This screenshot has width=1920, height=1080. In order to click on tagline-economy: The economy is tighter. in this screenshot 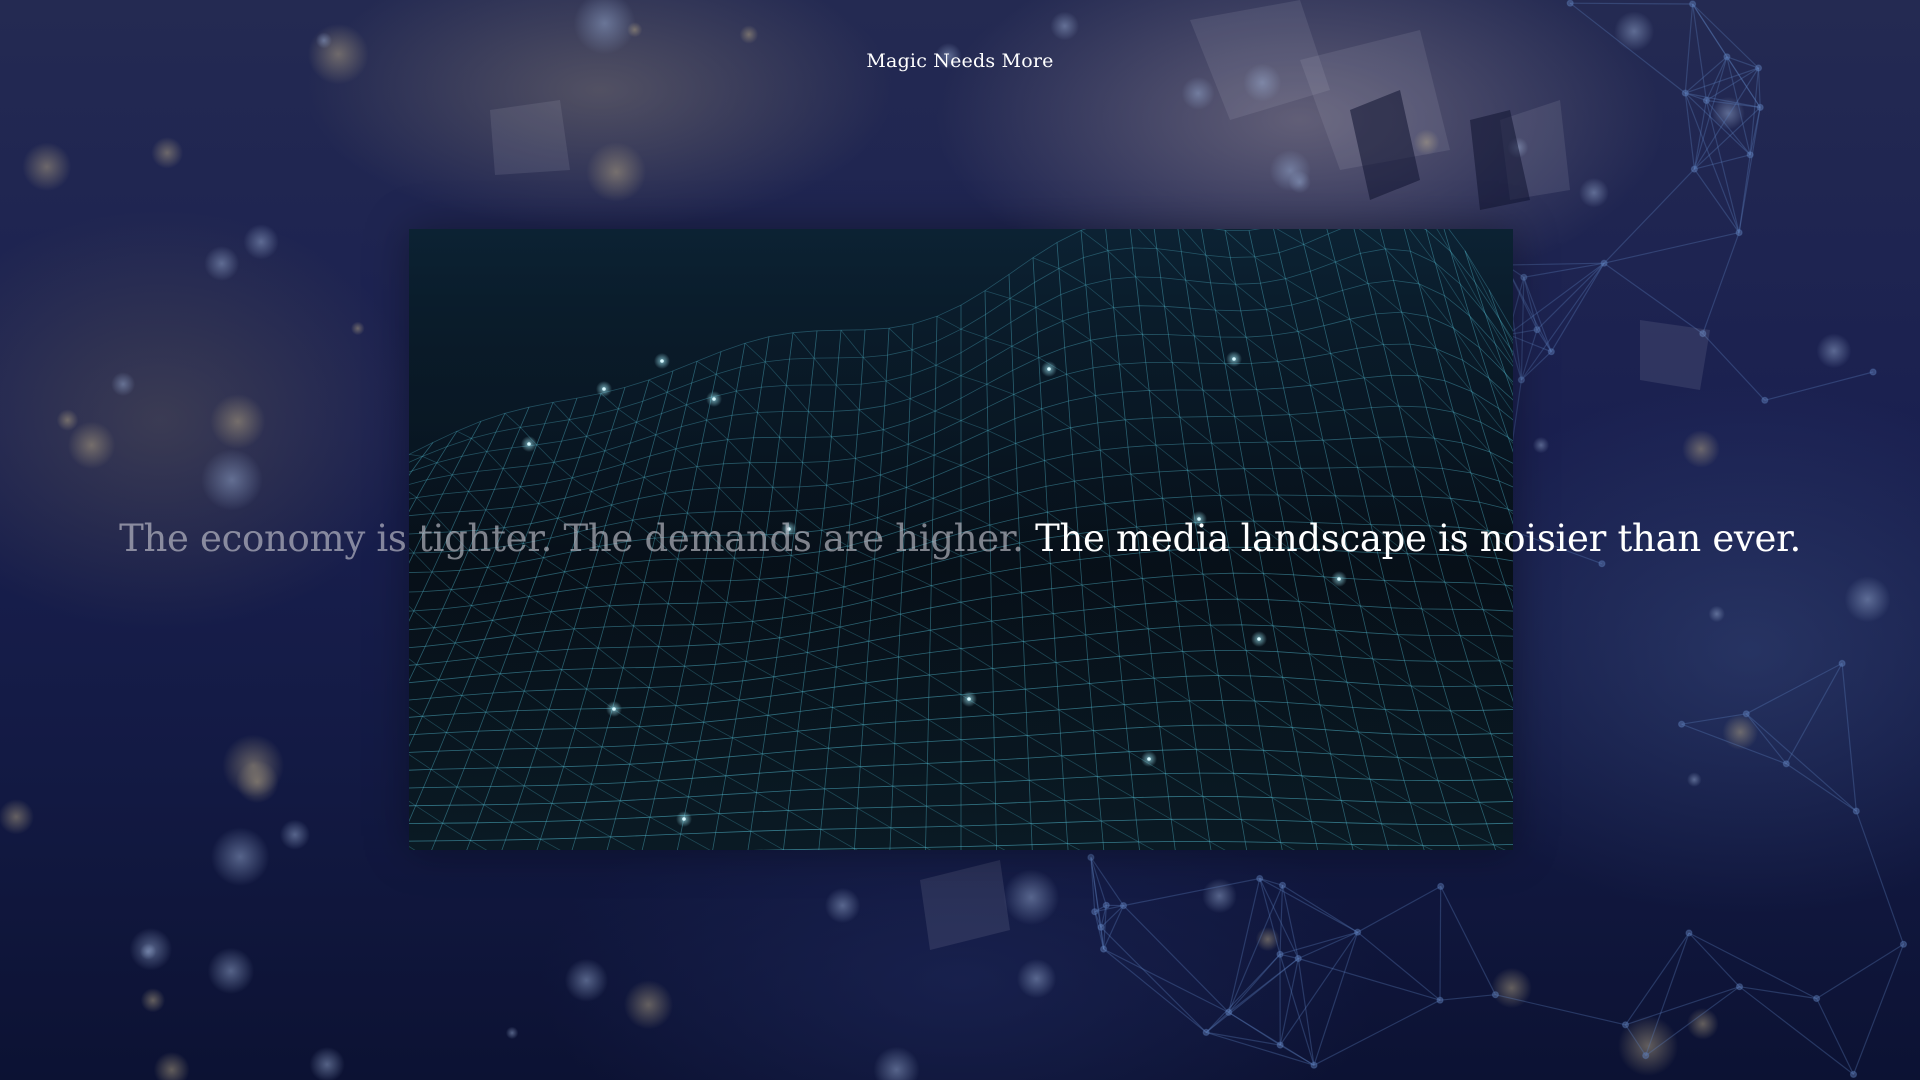, I will do `click(336, 538)`.